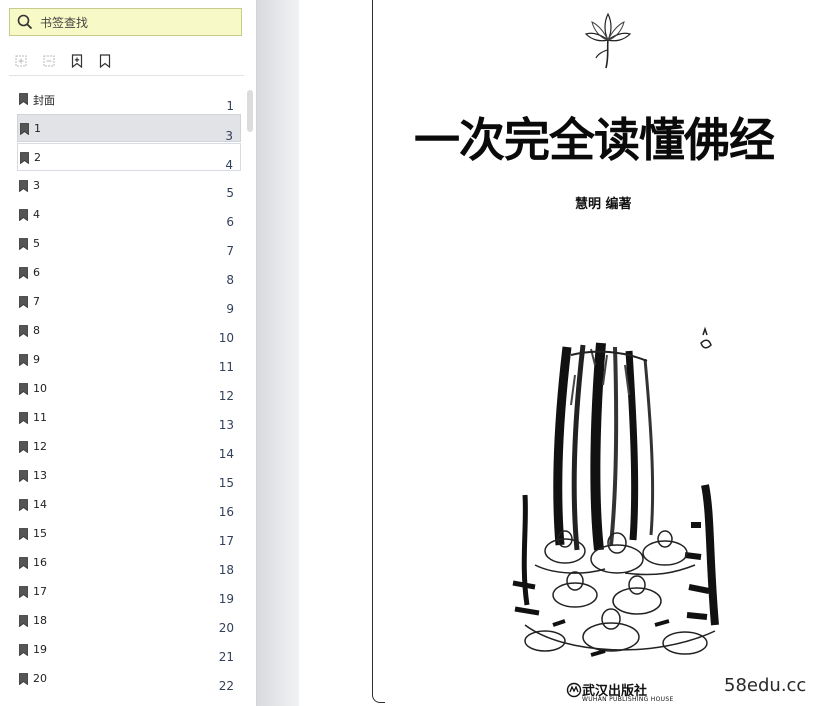 This screenshot has height=706, width=819. Describe the element at coordinates (44, 100) in the screenshot. I see `bookmark-label: 封面` at that location.